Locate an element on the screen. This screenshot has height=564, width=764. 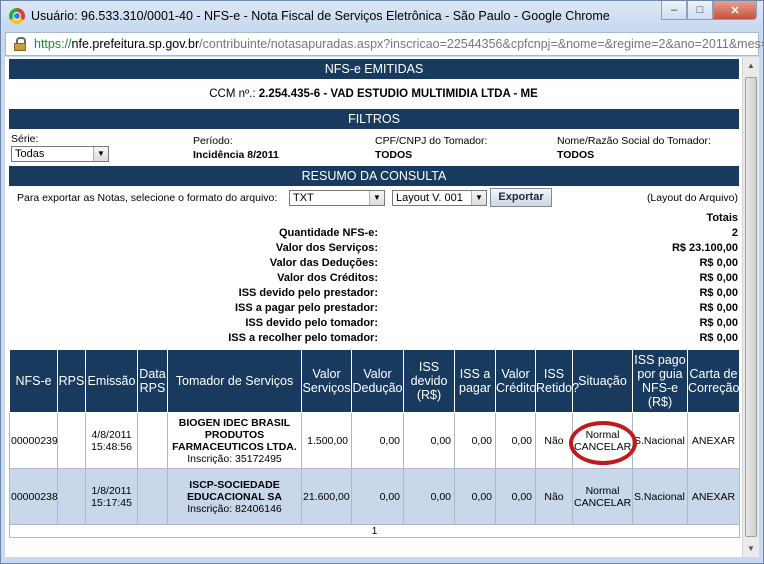
column-header: Valor Crédito is located at coordinates (515, 381).